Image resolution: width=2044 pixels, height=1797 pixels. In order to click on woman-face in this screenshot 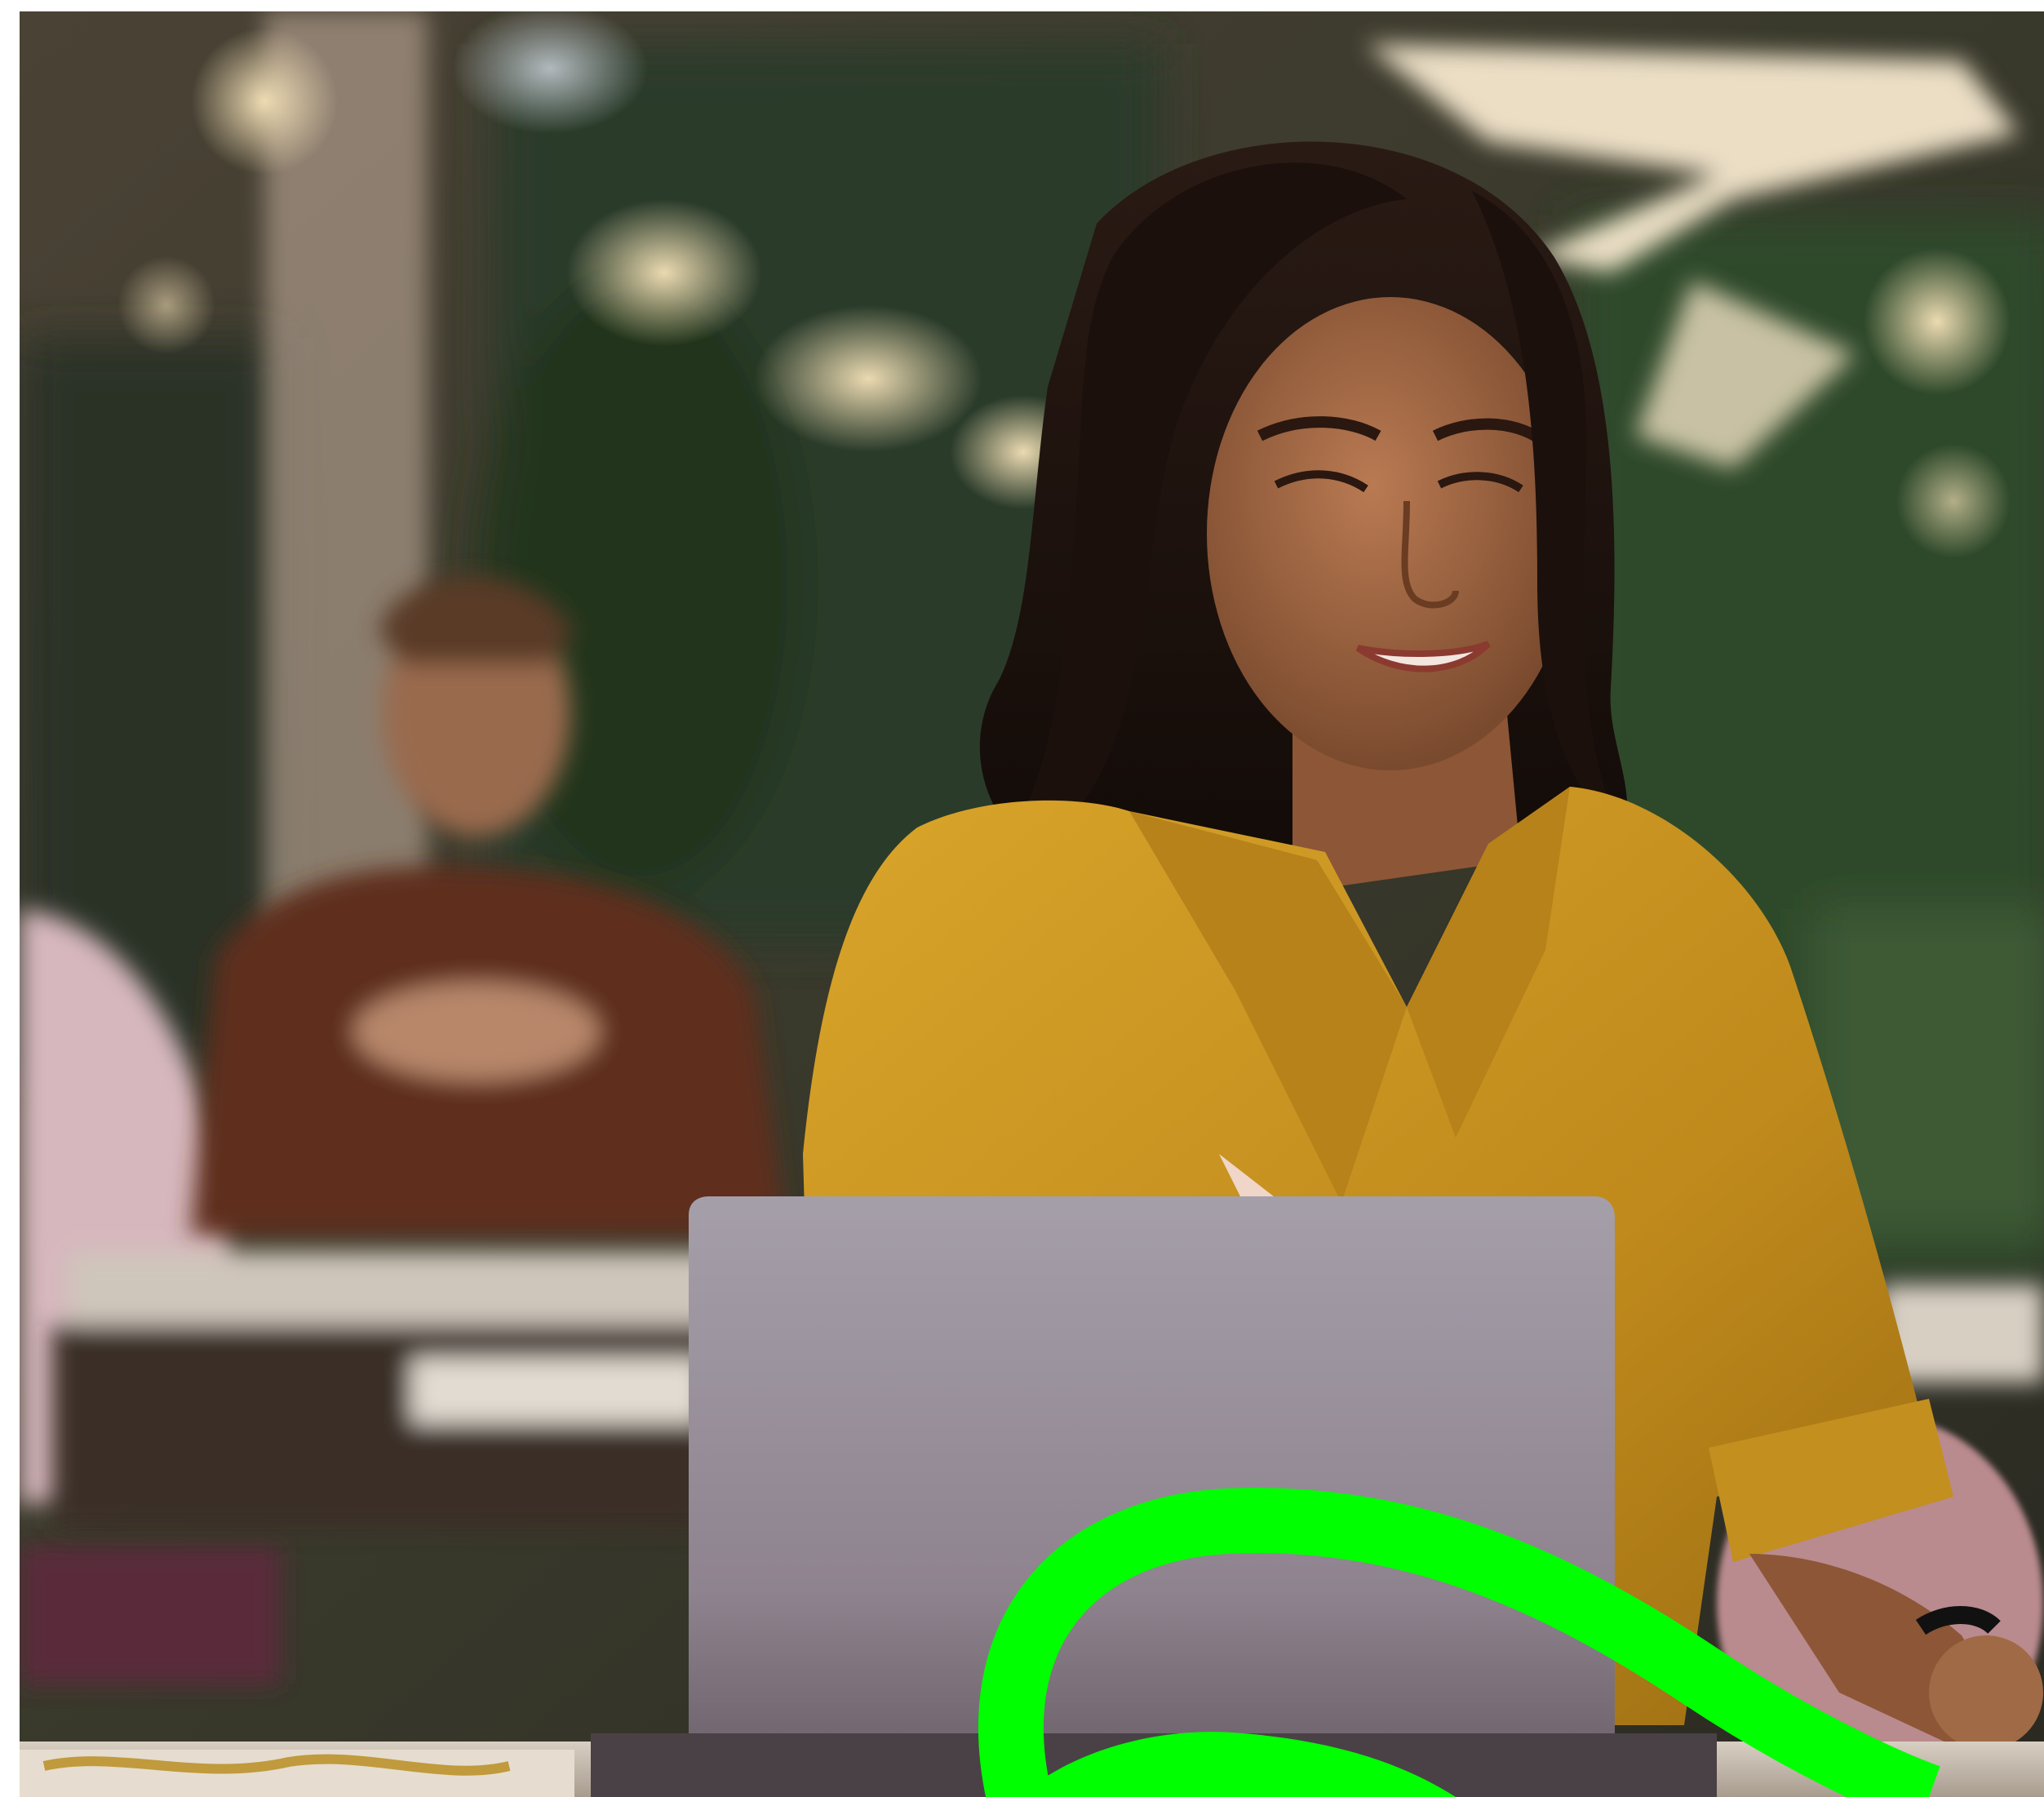, I will do `click(1390, 533)`.